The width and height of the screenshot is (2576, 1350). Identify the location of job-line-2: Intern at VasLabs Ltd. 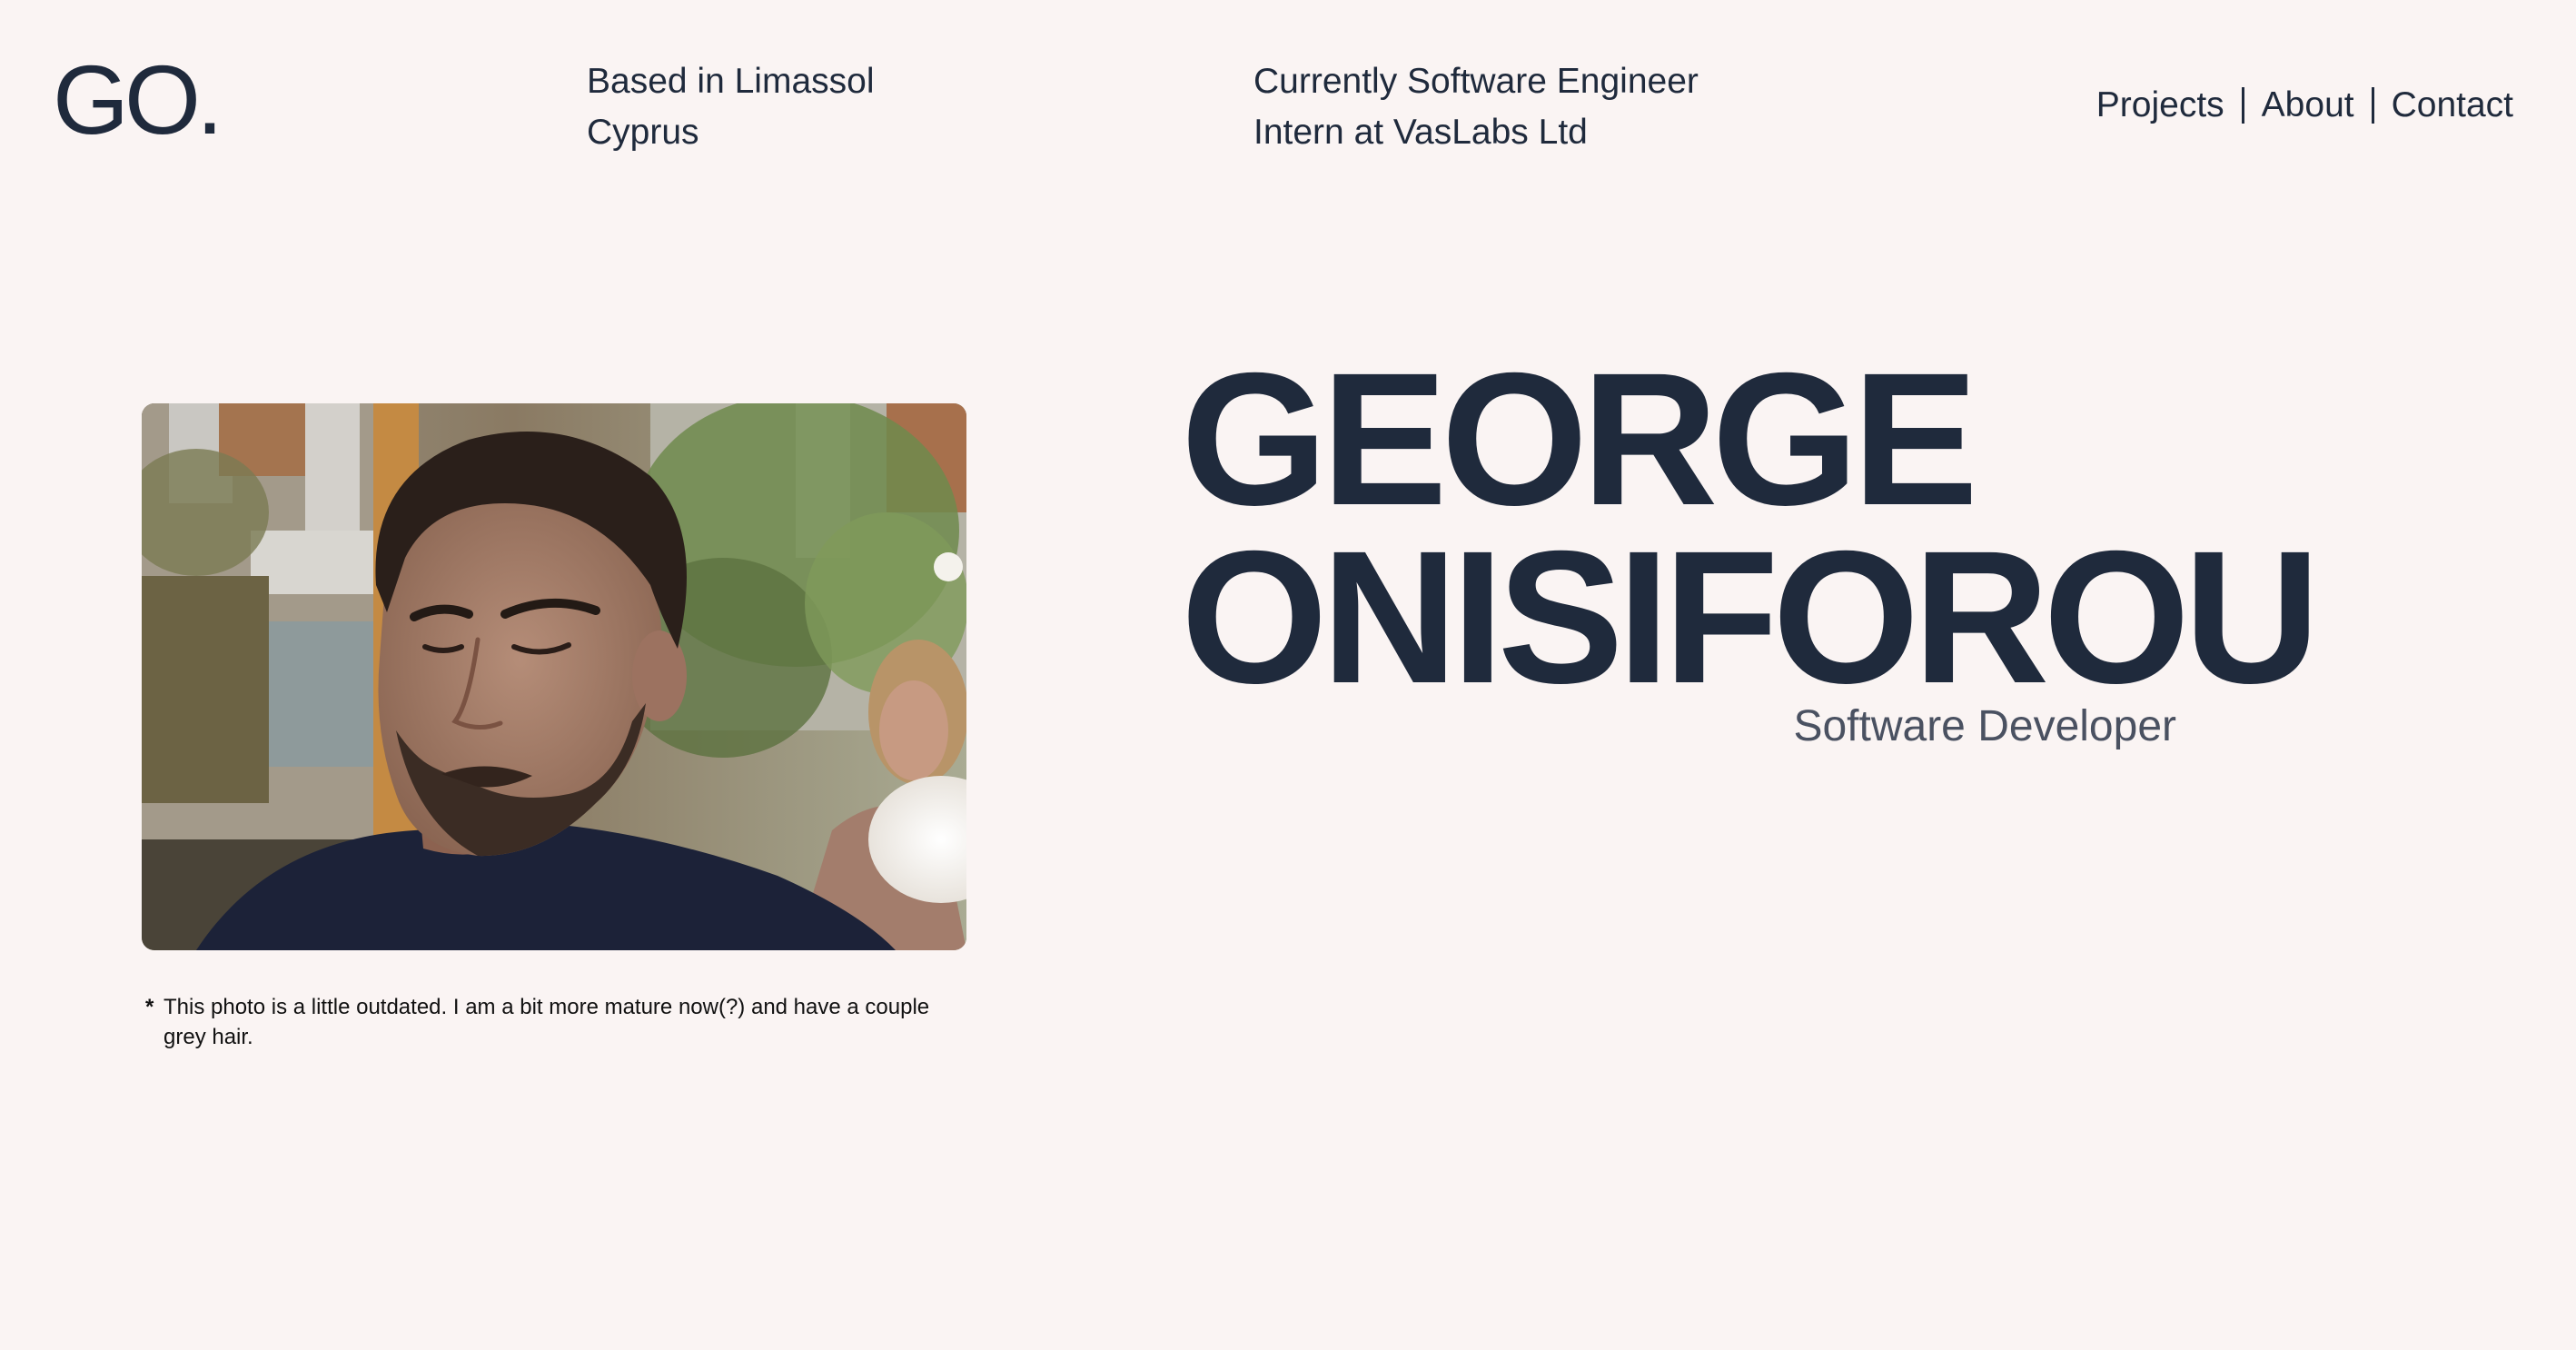
(1420, 133).